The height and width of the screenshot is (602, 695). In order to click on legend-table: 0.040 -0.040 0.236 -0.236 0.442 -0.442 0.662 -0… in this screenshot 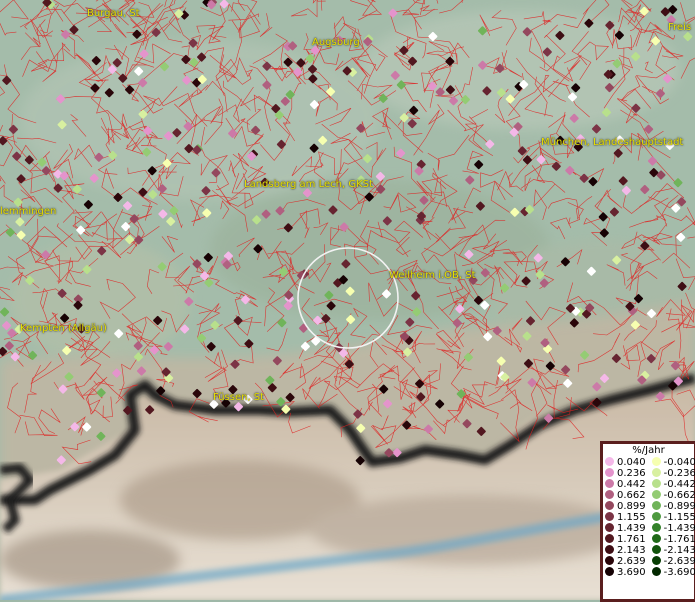, I will do `click(650, 517)`.